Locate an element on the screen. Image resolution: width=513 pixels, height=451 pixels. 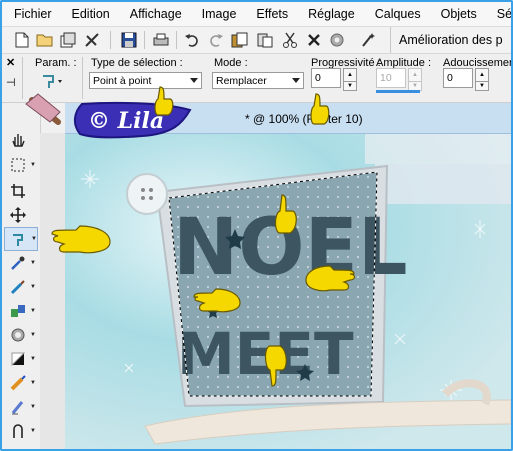
contrast-tool: ▼ is located at coordinates (21, 359).